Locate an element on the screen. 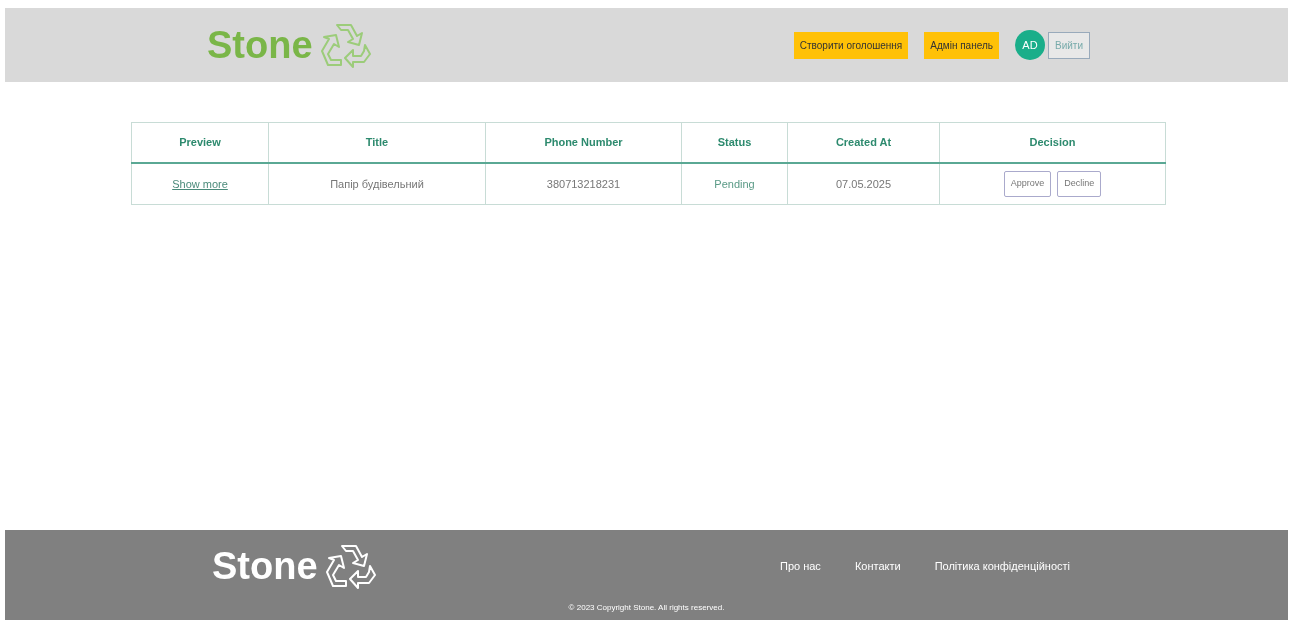 The height and width of the screenshot is (620, 1296). user-avatar: AD is located at coordinates (1030, 45).